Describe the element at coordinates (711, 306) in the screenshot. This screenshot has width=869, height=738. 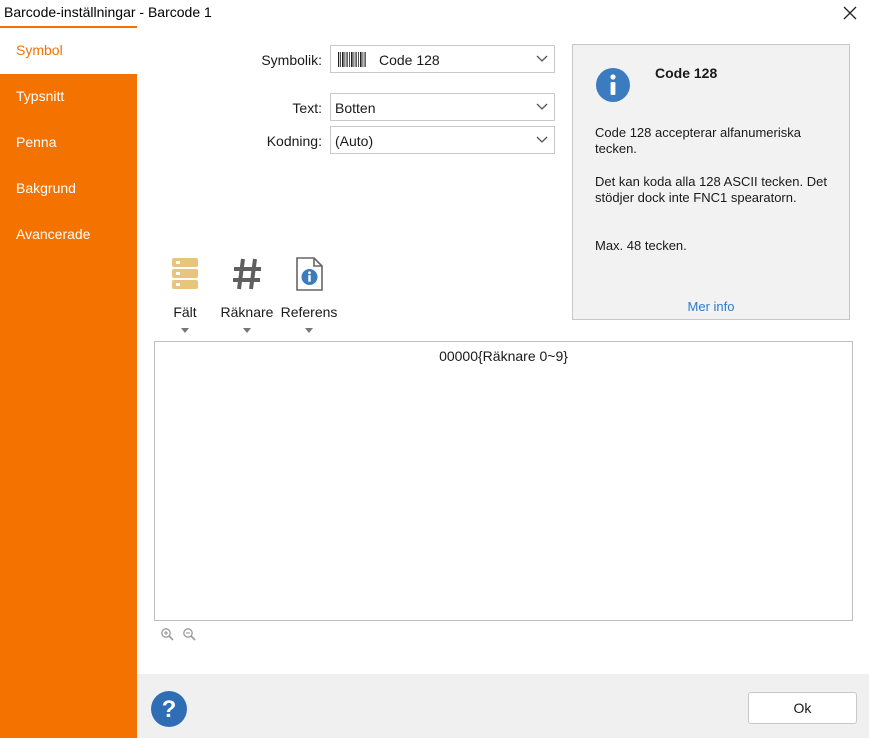
I see `more-info-link: Mer info` at that location.